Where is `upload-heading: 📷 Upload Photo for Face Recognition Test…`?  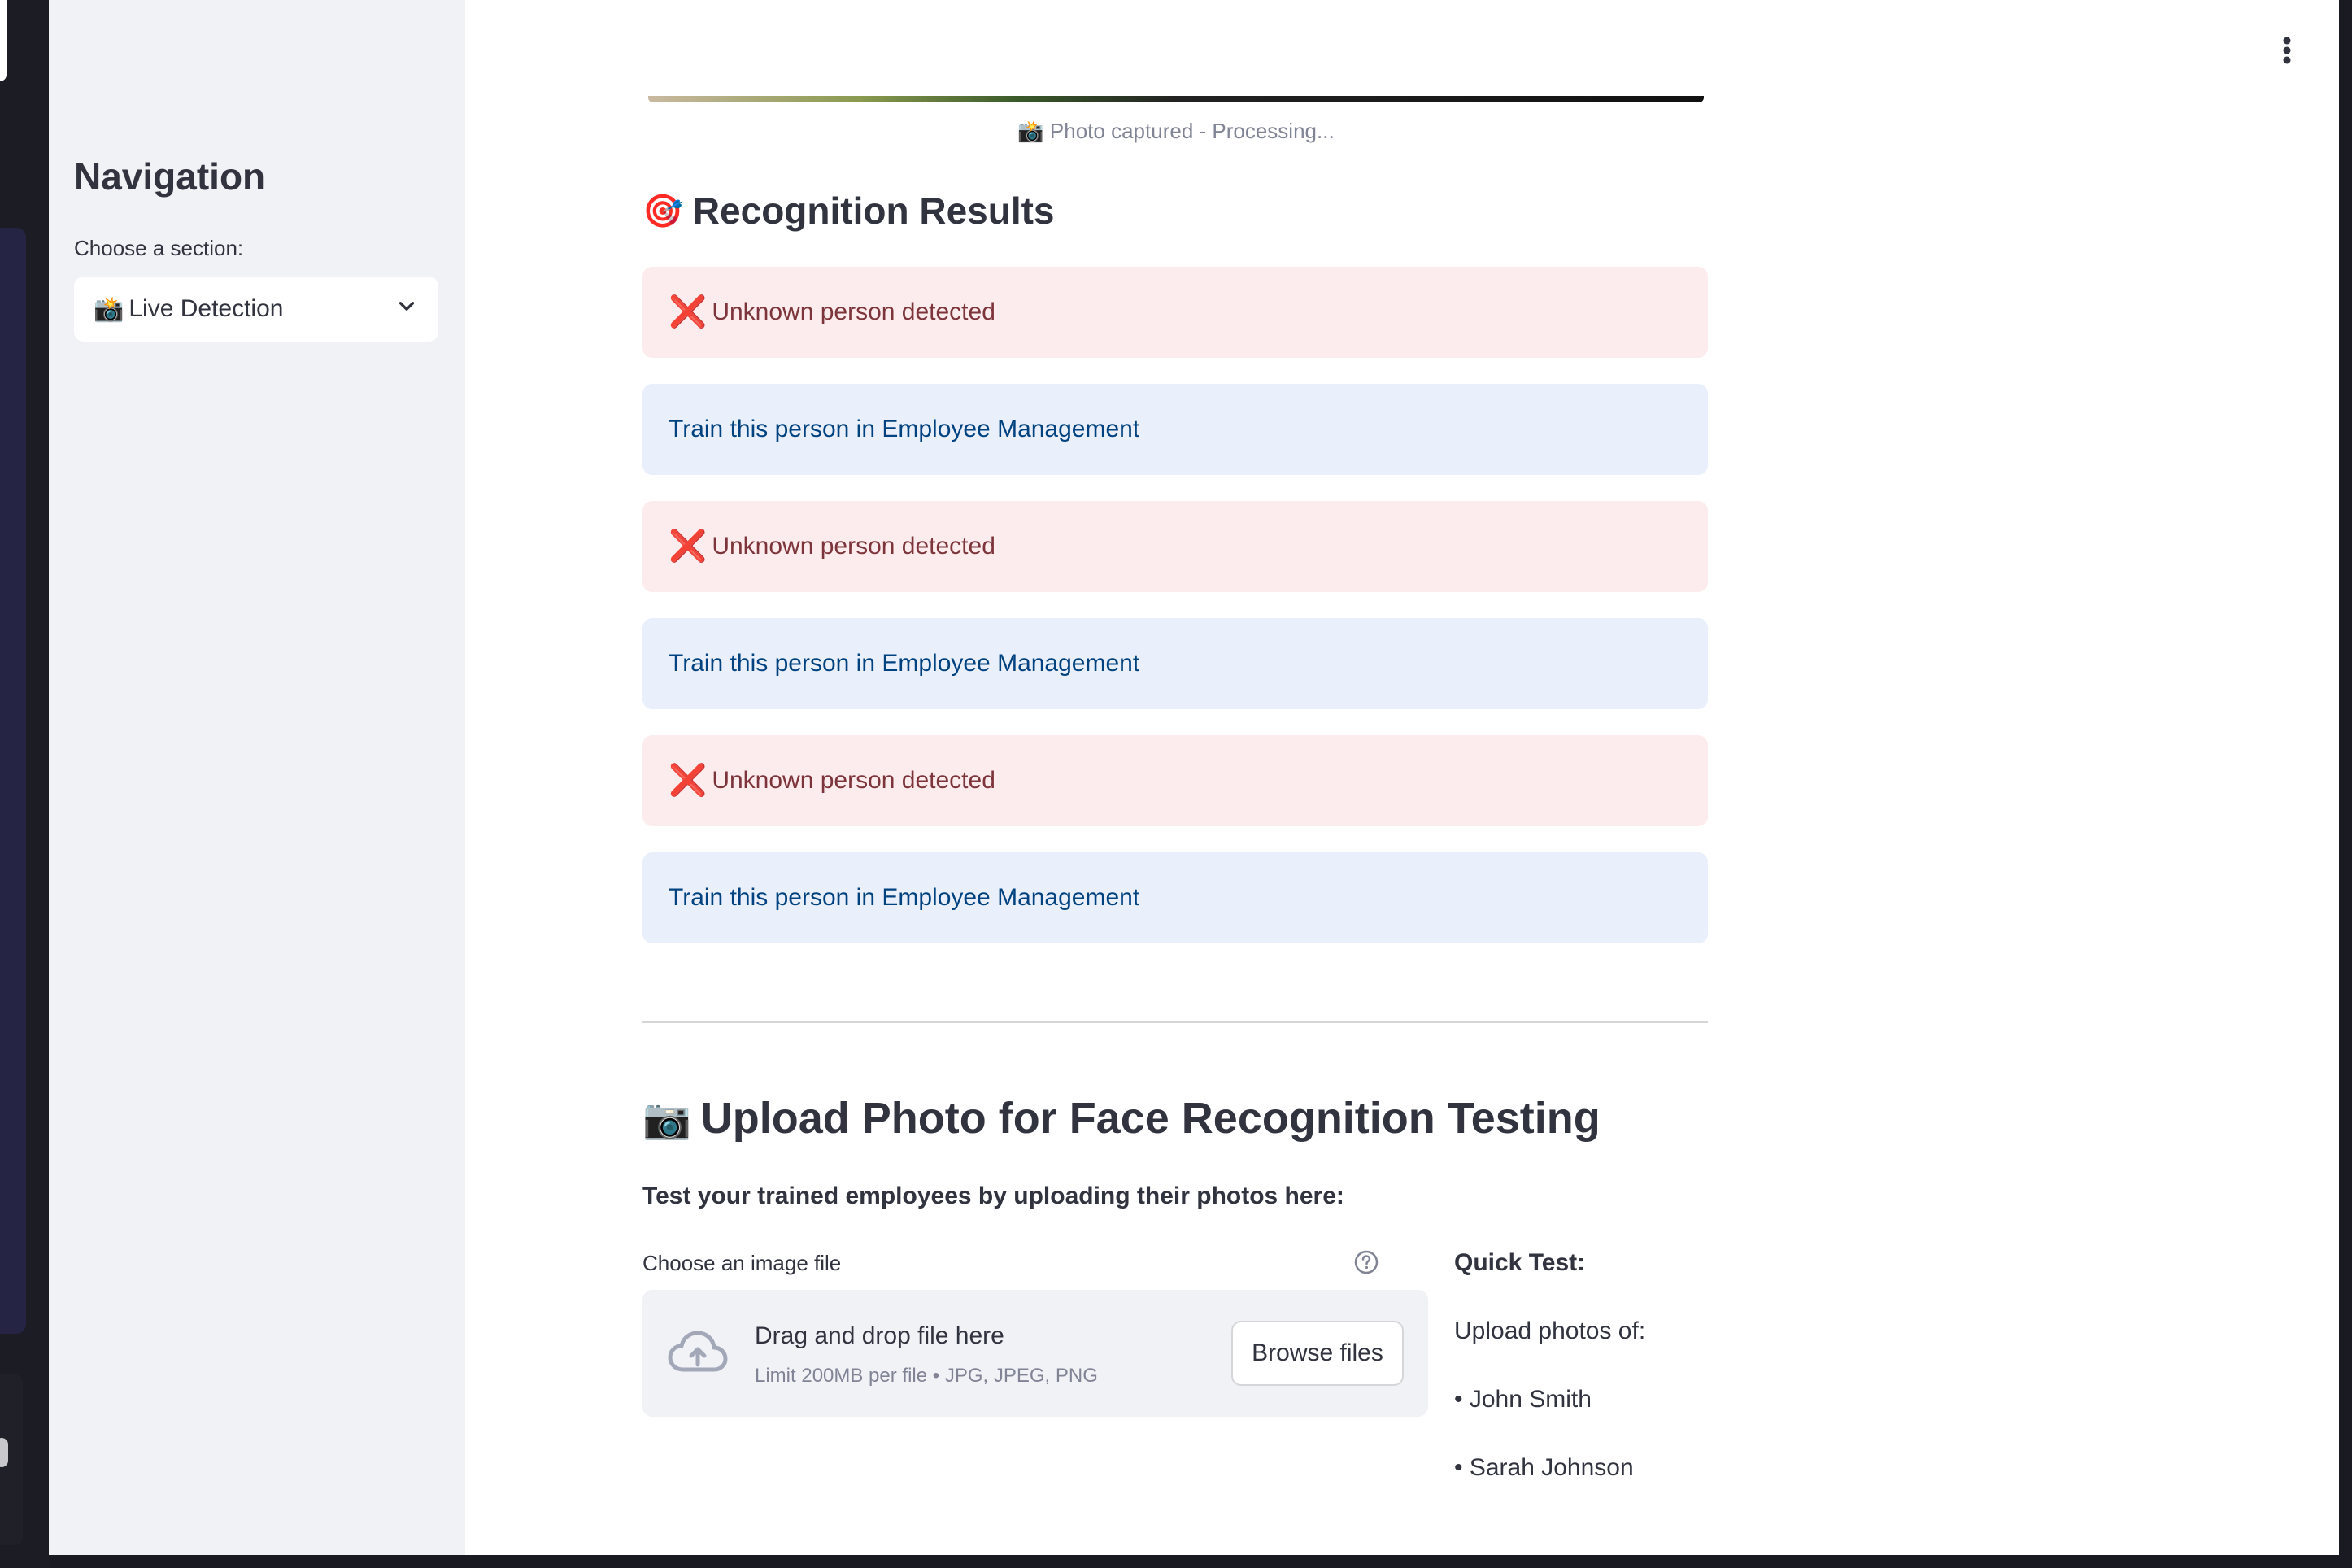
upload-heading: 📷 Upload Photo for Face Recognition Test… is located at coordinates (1121, 1118).